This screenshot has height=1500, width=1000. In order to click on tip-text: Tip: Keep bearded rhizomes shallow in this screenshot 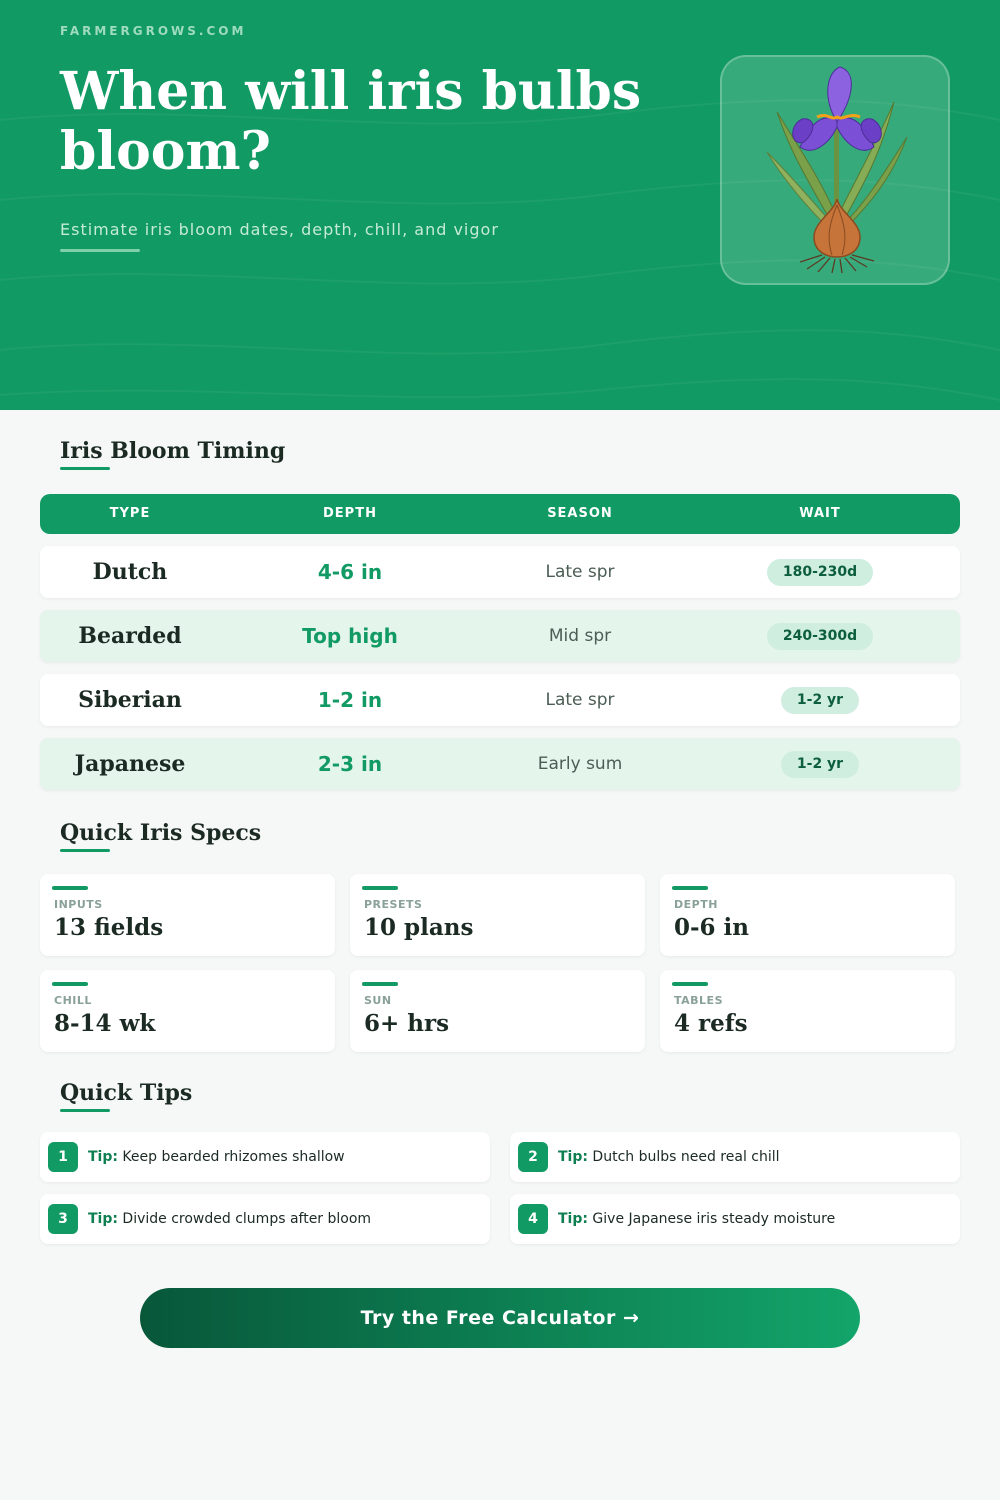, I will do `click(216, 1157)`.